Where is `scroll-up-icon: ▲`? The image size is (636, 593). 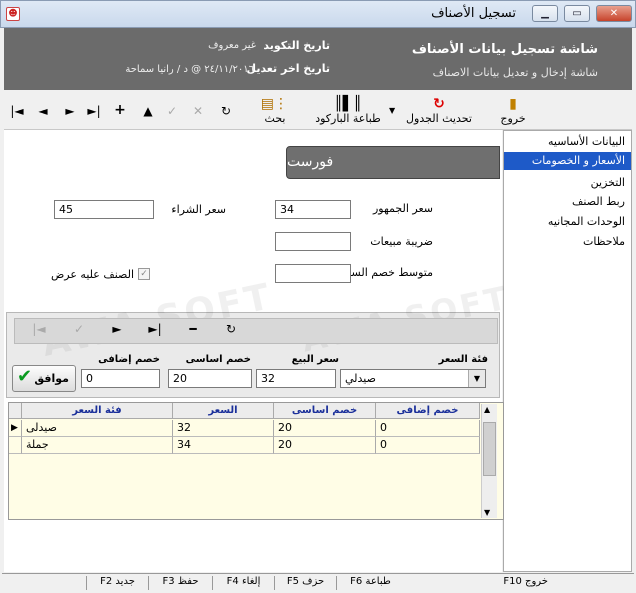
scroll-up-icon: ▲ is located at coordinates (487, 409).